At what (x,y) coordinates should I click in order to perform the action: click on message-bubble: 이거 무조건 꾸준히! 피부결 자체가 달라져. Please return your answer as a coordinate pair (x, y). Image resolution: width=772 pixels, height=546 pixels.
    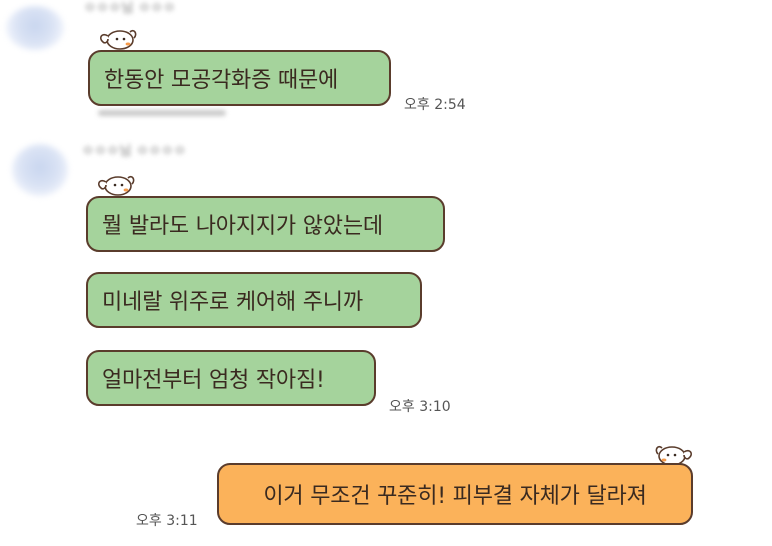
    Looking at the image, I should click on (455, 494).